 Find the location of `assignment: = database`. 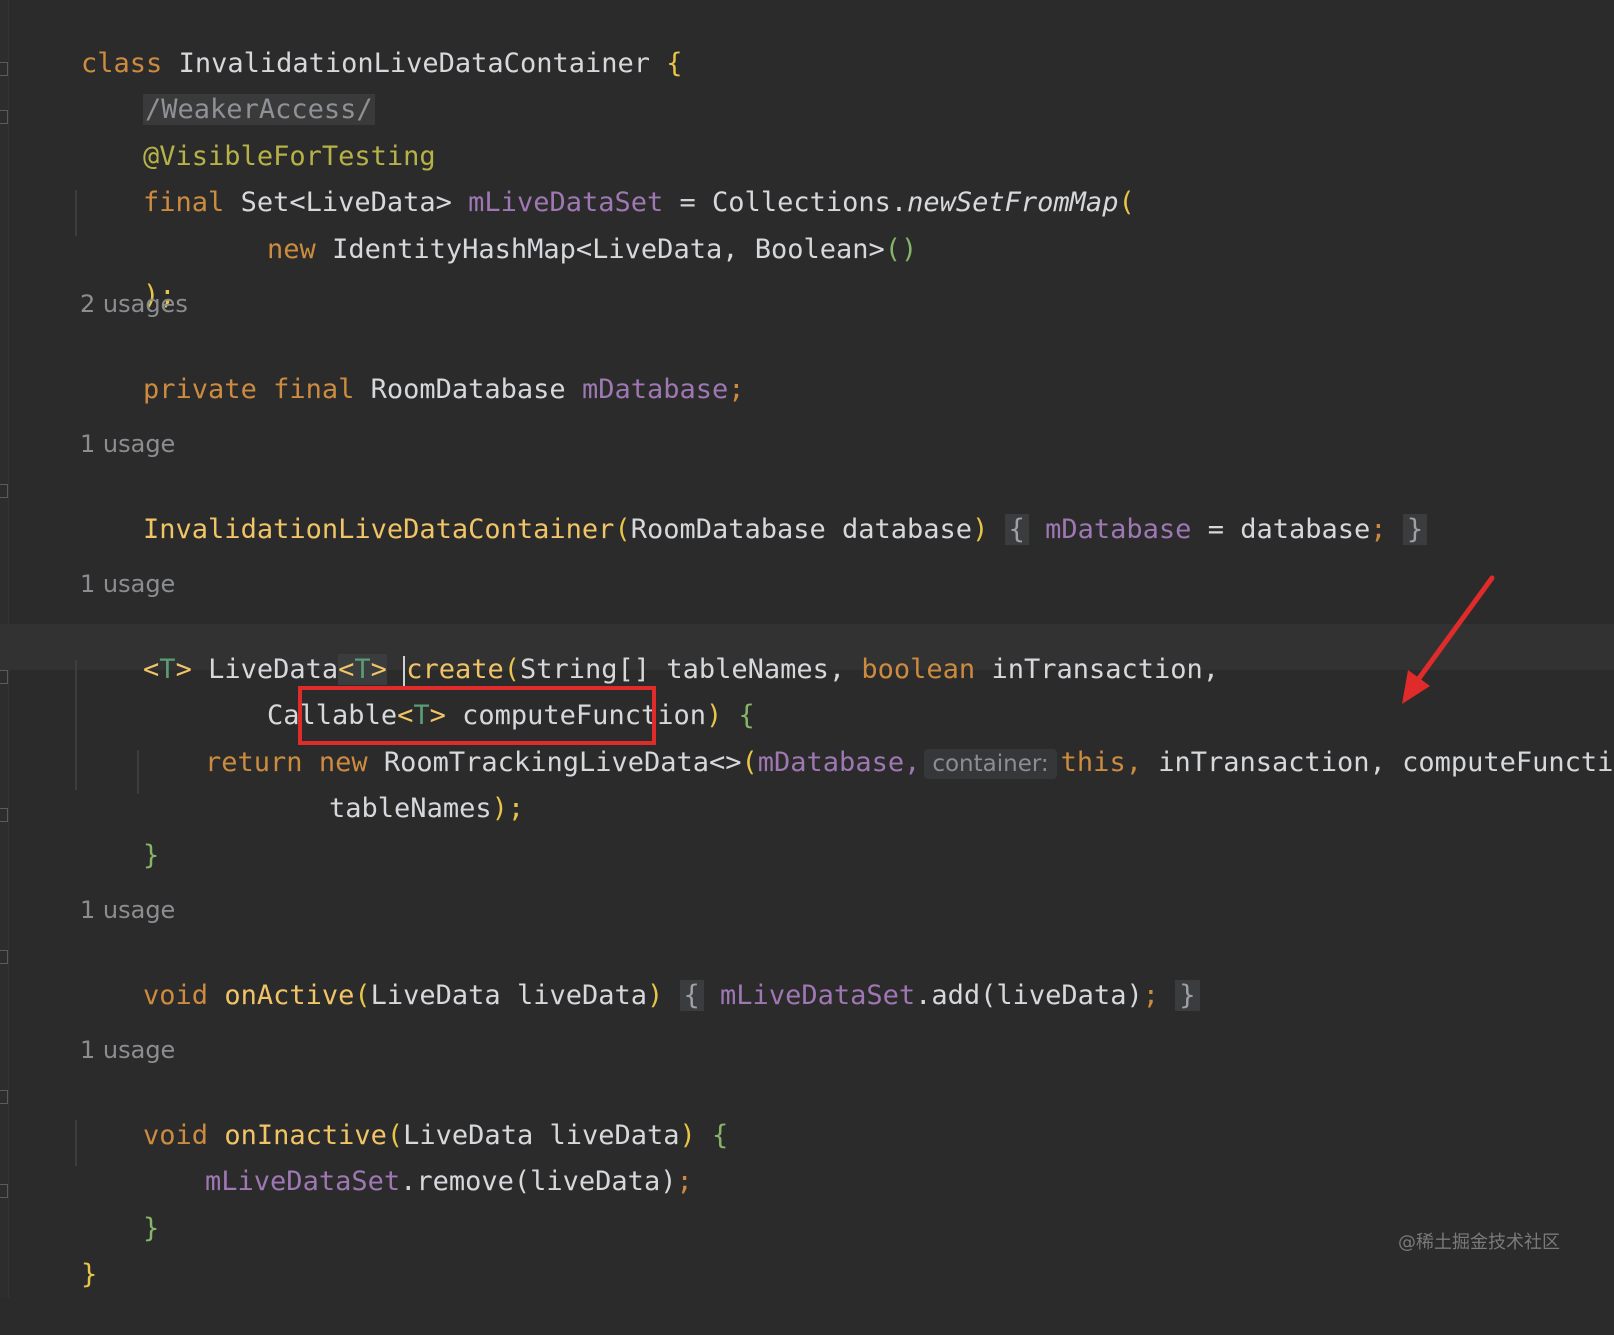

assignment: = database is located at coordinates (1289, 529).